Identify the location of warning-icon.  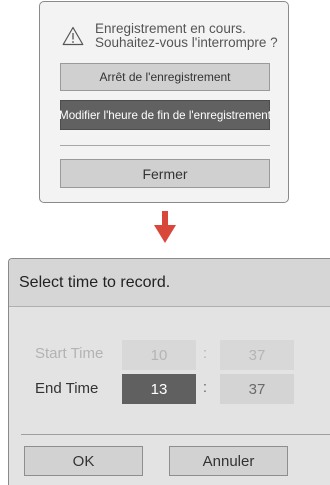
(73, 36).